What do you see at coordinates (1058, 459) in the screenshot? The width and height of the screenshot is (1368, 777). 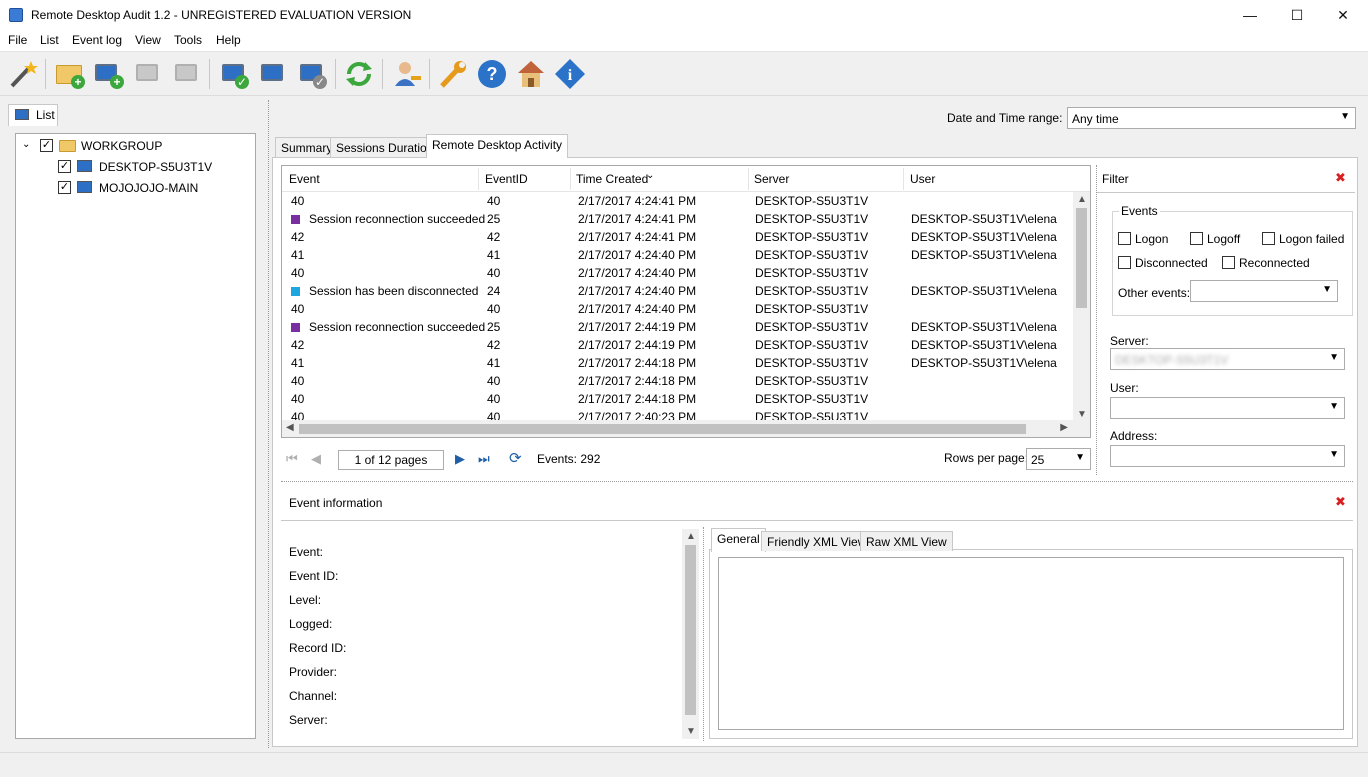 I see `rows-per-page-select: 25 ▼` at bounding box center [1058, 459].